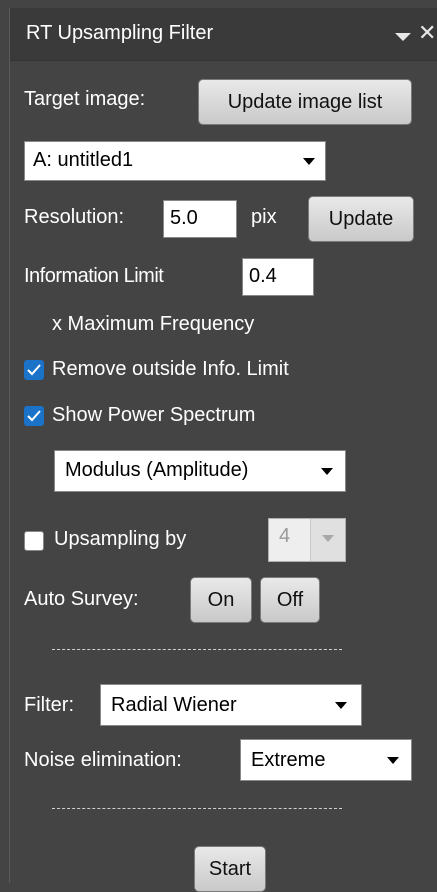 The image size is (437, 892). What do you see at coordinates (157, 470) in the screenshot?
I see `spectrum-mode-value: Modulus (Amplitude)` at bounding box center [157, 470].